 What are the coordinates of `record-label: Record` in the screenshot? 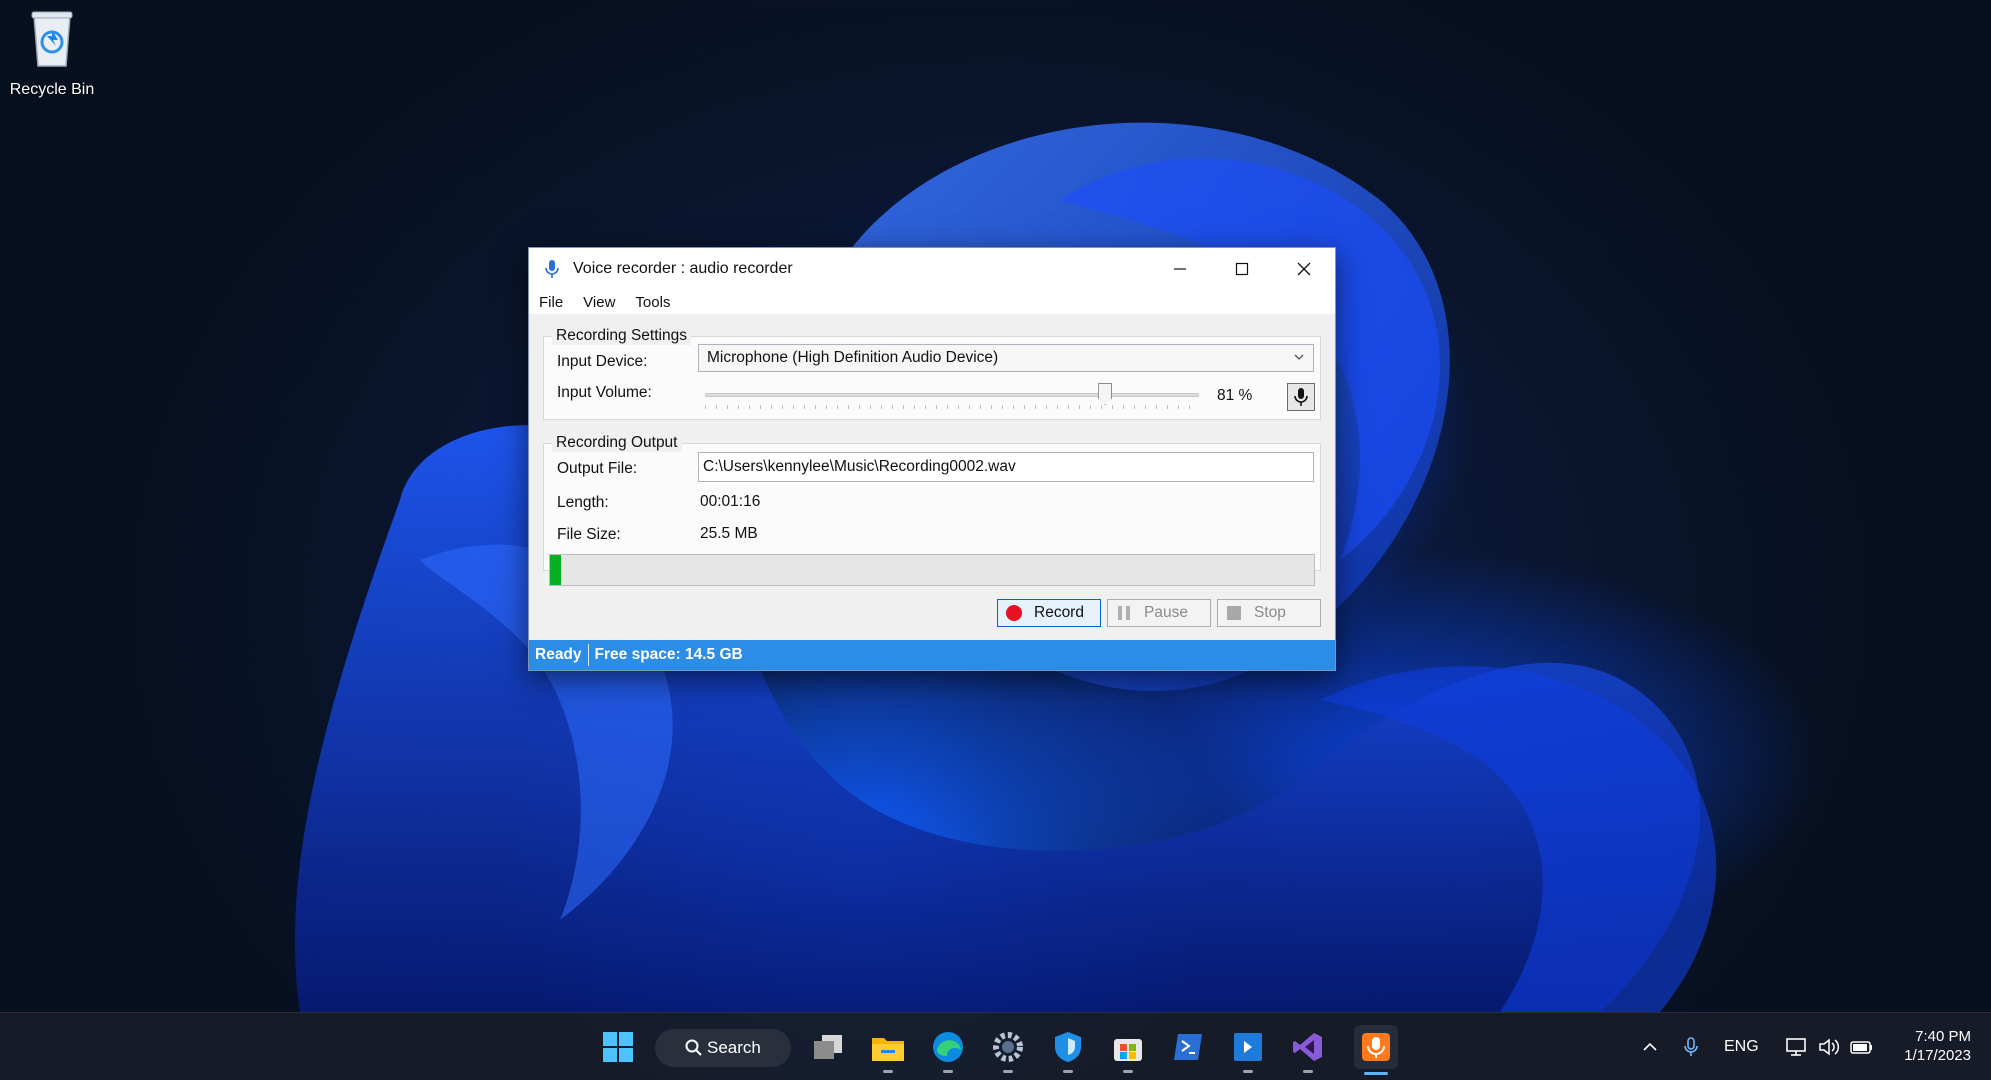 It's located at (1059, 612).